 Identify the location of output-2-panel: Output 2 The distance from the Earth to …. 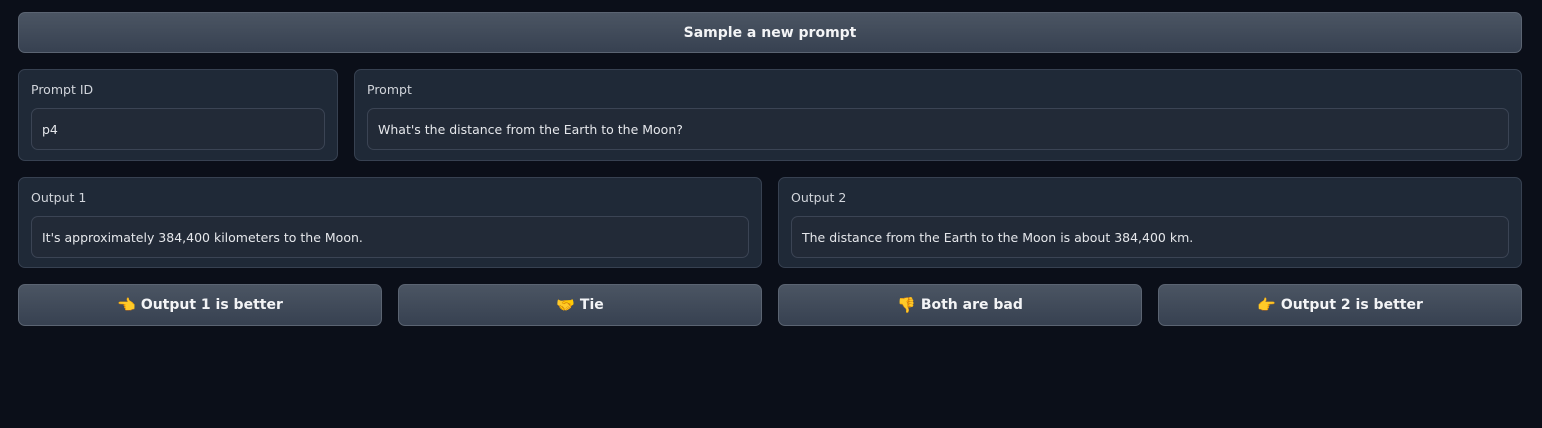
(1150, 222).